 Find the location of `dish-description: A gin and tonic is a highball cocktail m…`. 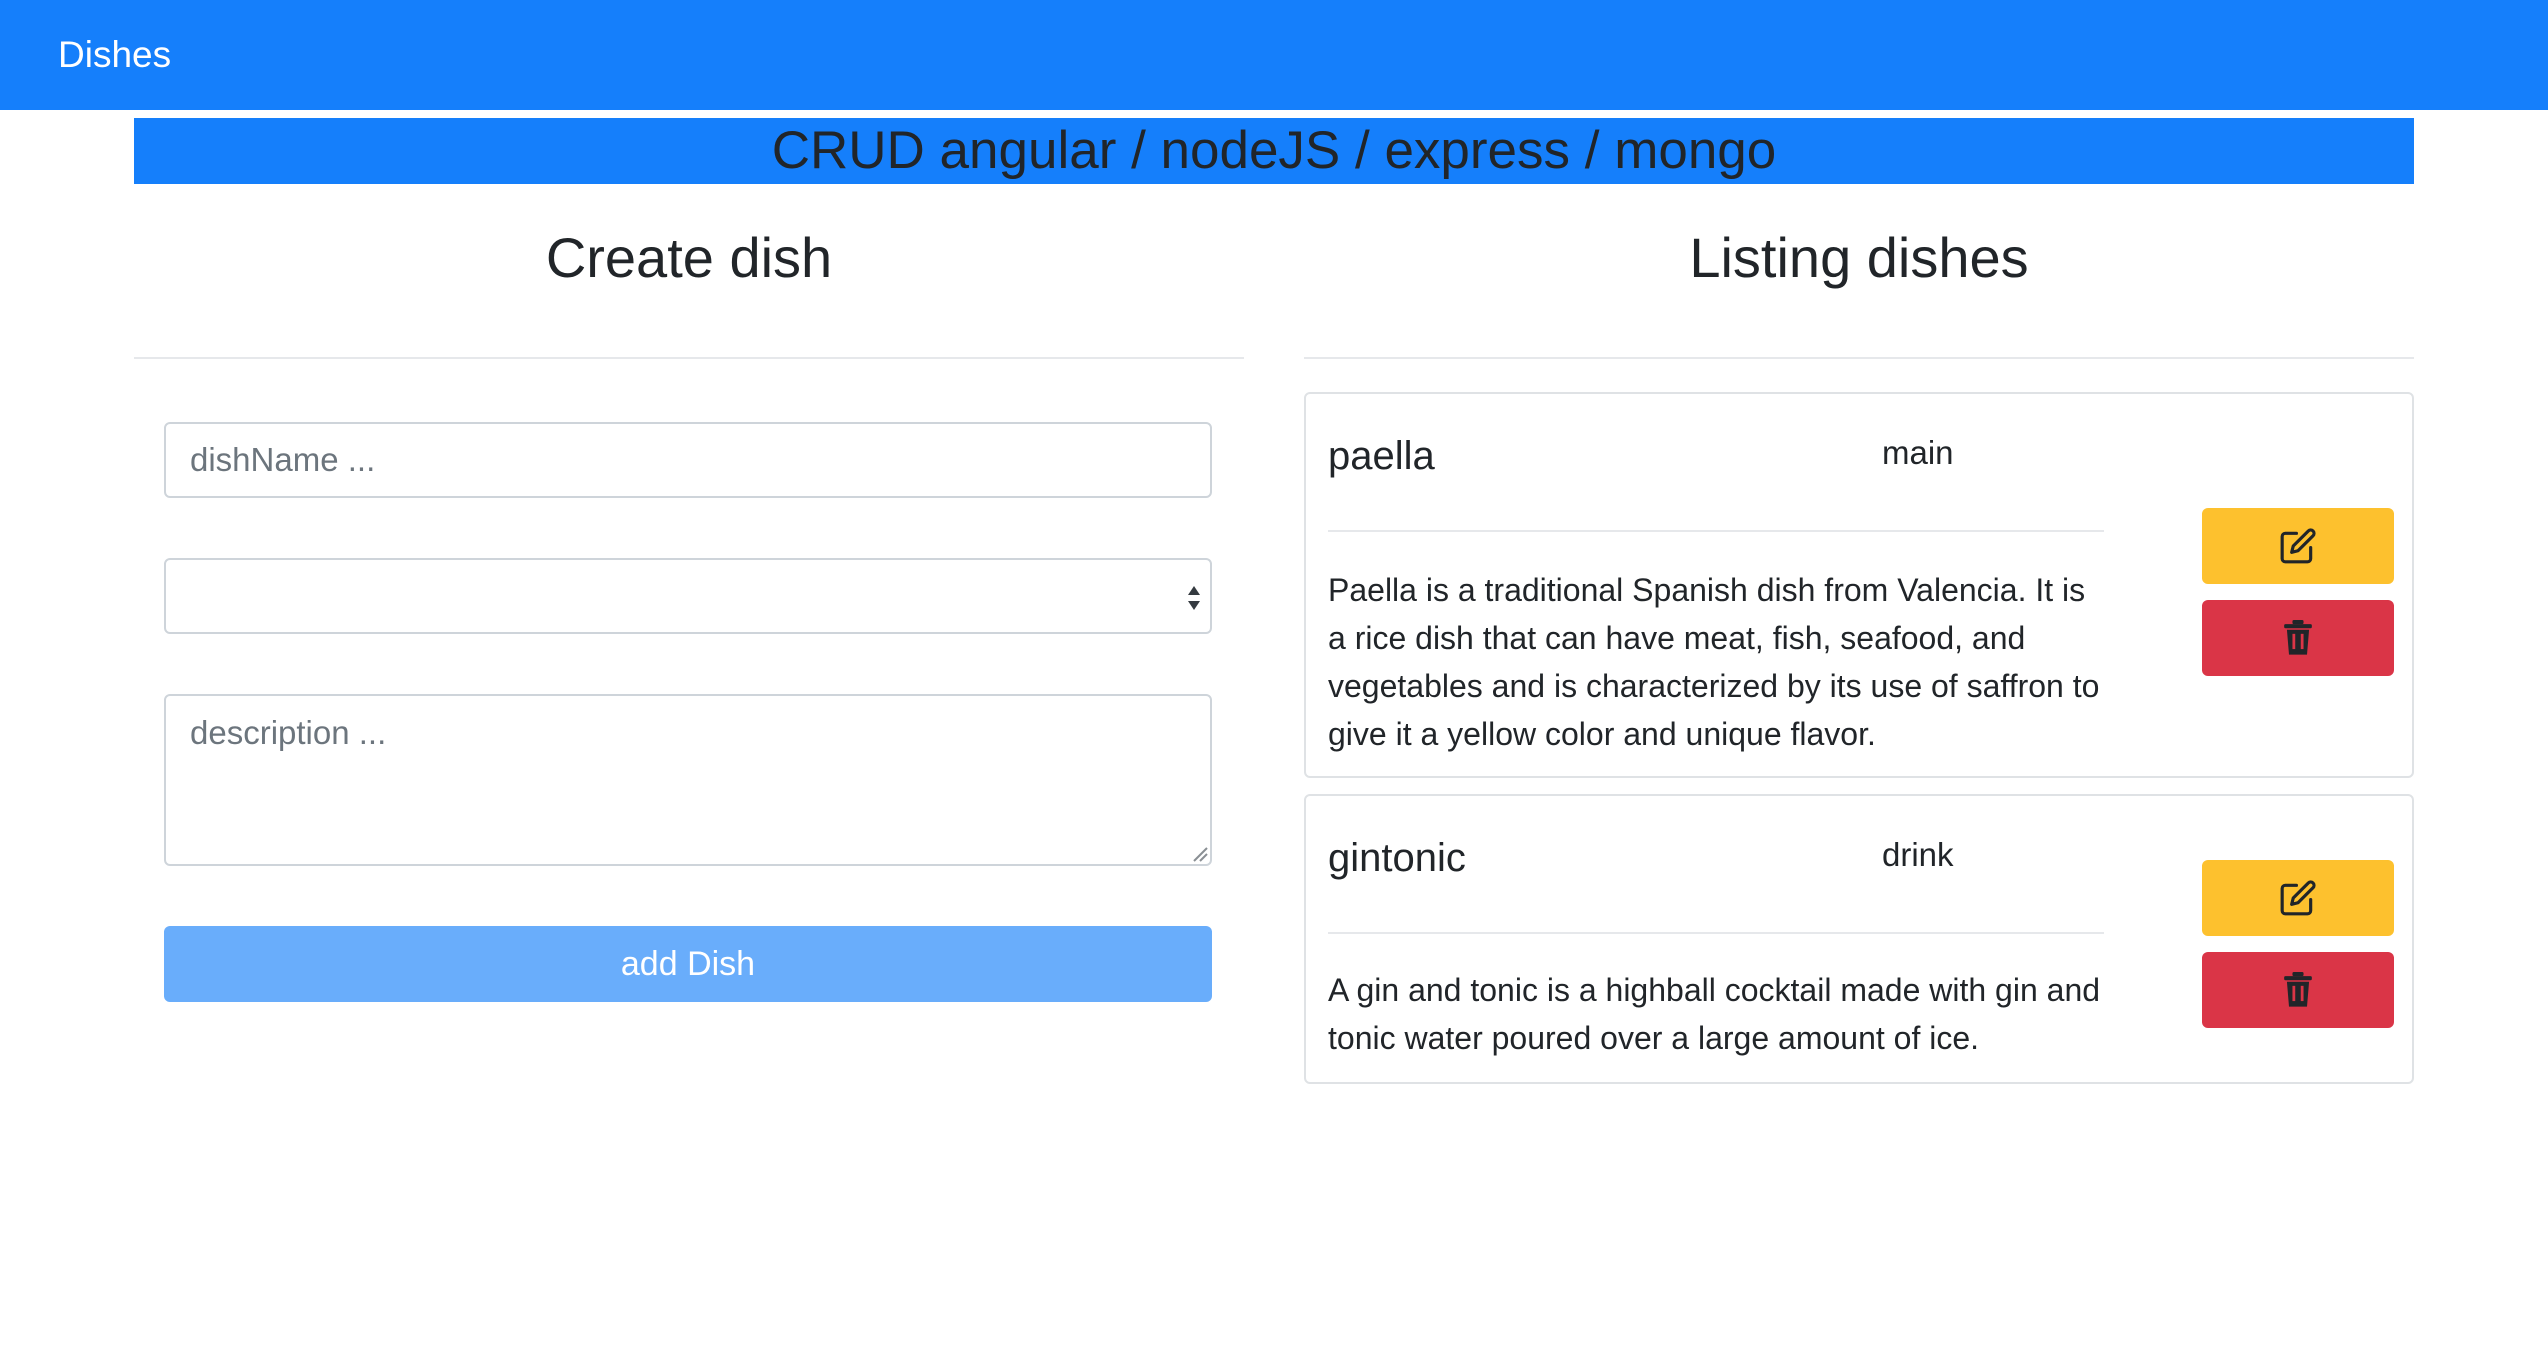

dish-description: A gin and tonic is a highball cocktail m… is located at coordinates (1714, 1014).